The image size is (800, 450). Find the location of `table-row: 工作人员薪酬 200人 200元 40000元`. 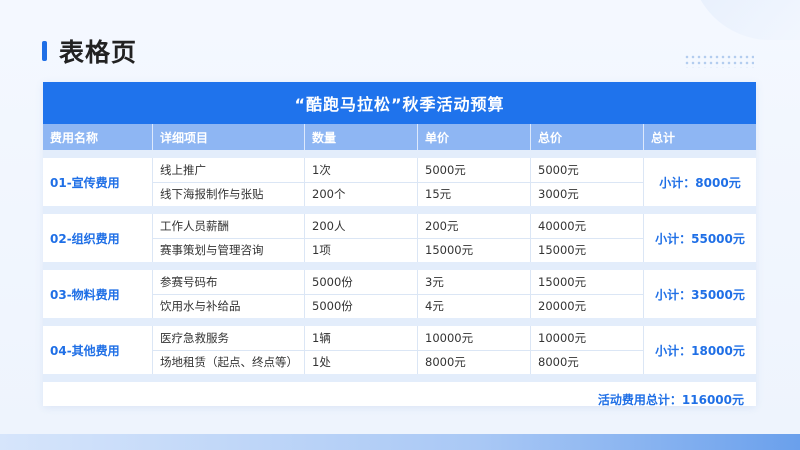

table-row: 工作人员薪酬 200人 200元 40000元 is located at coordinates (397, 226).